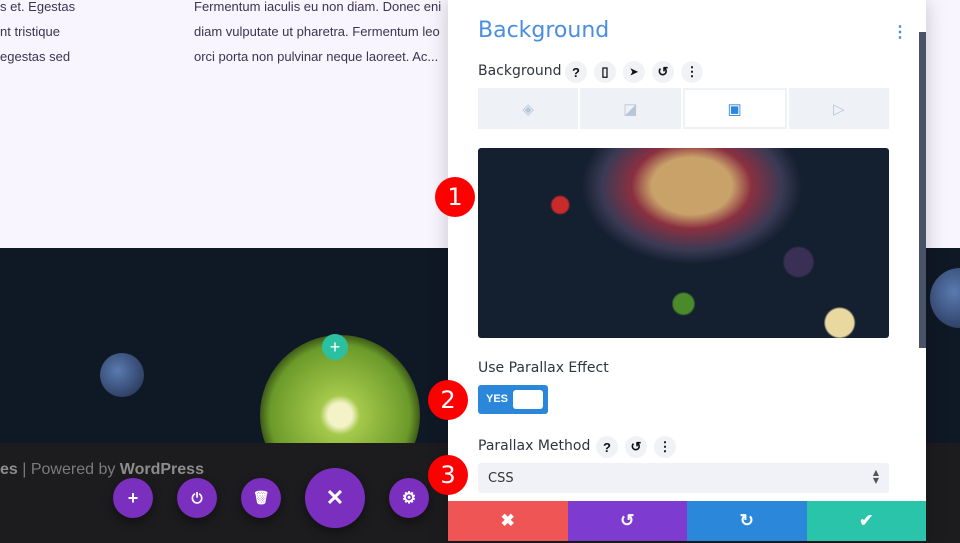 The image size is (960, 543). I want to click on cancel-button: ✖, so click(508, 521).